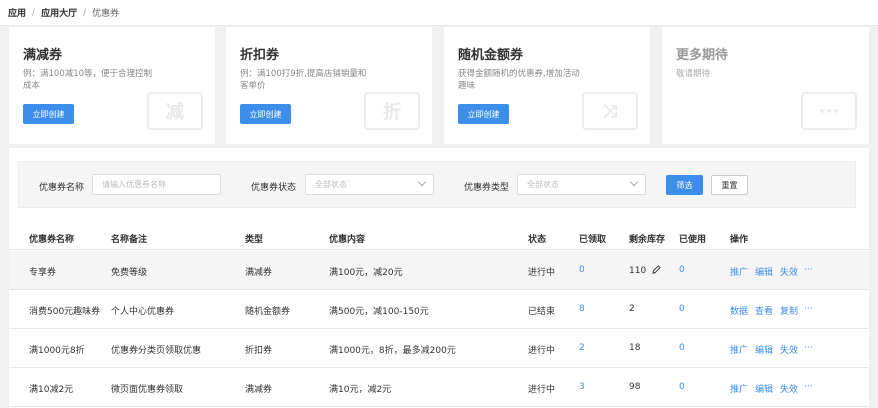 The height and width of the screenshot is (408, 878). What do you see at coordinates (632, 309) in the screenshot?
I see `cell-stock: 2` at bounding box center [632, 309].